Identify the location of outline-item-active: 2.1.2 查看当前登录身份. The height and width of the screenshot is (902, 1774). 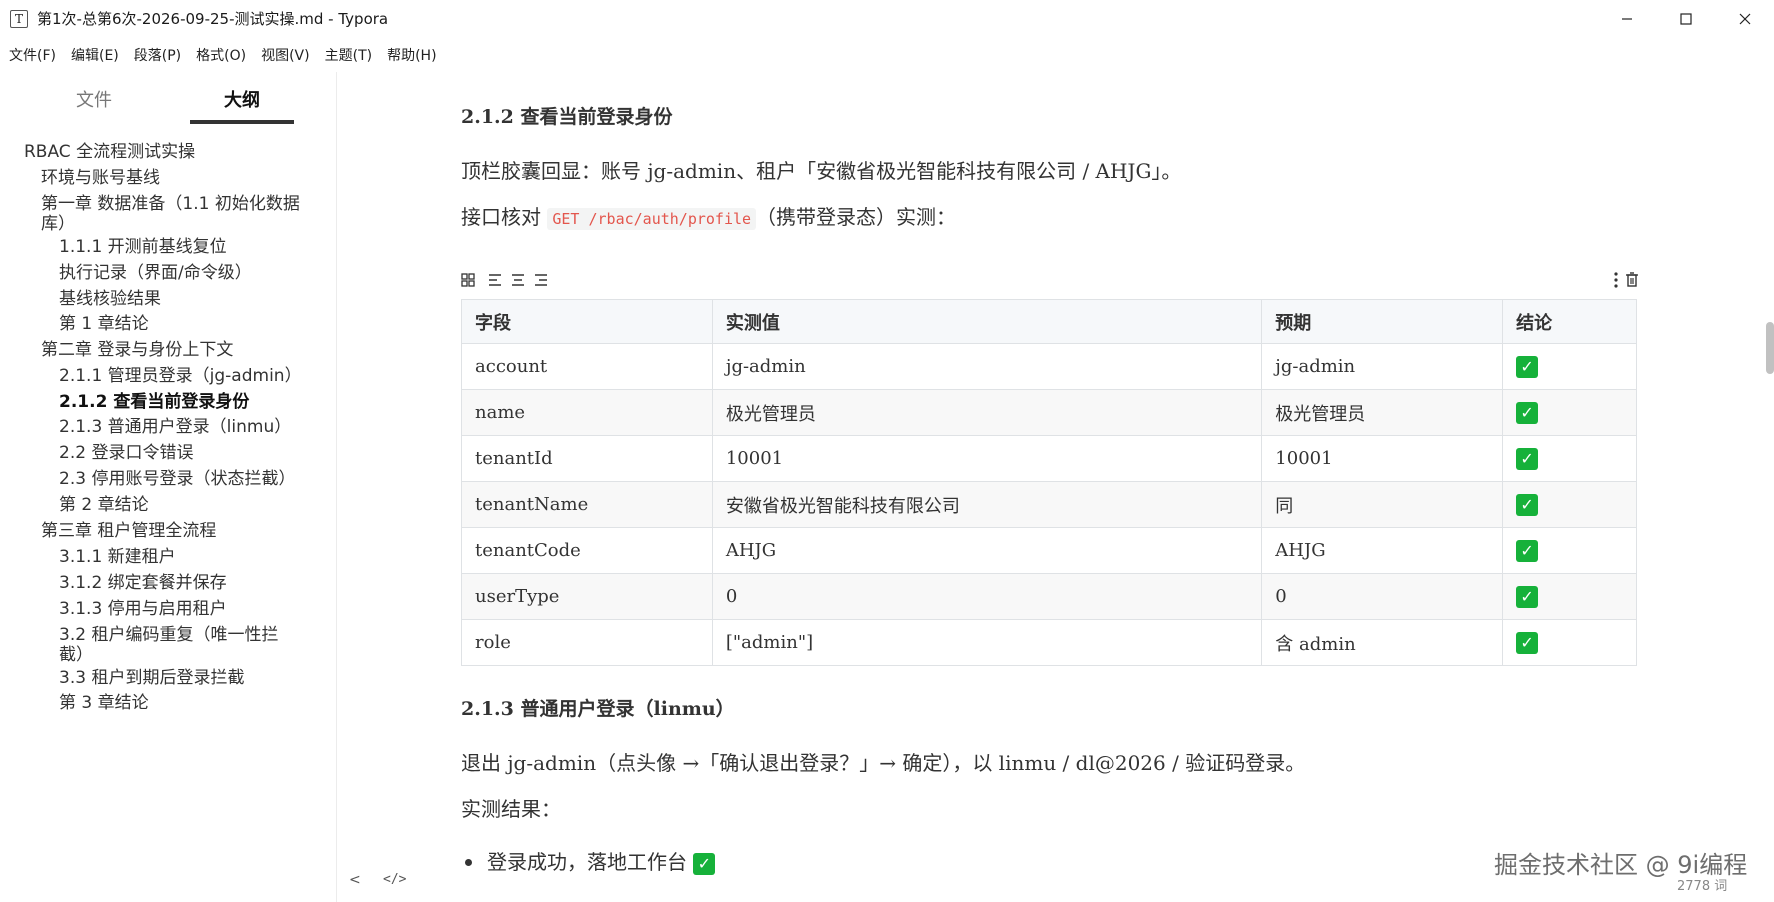
(199, 402).